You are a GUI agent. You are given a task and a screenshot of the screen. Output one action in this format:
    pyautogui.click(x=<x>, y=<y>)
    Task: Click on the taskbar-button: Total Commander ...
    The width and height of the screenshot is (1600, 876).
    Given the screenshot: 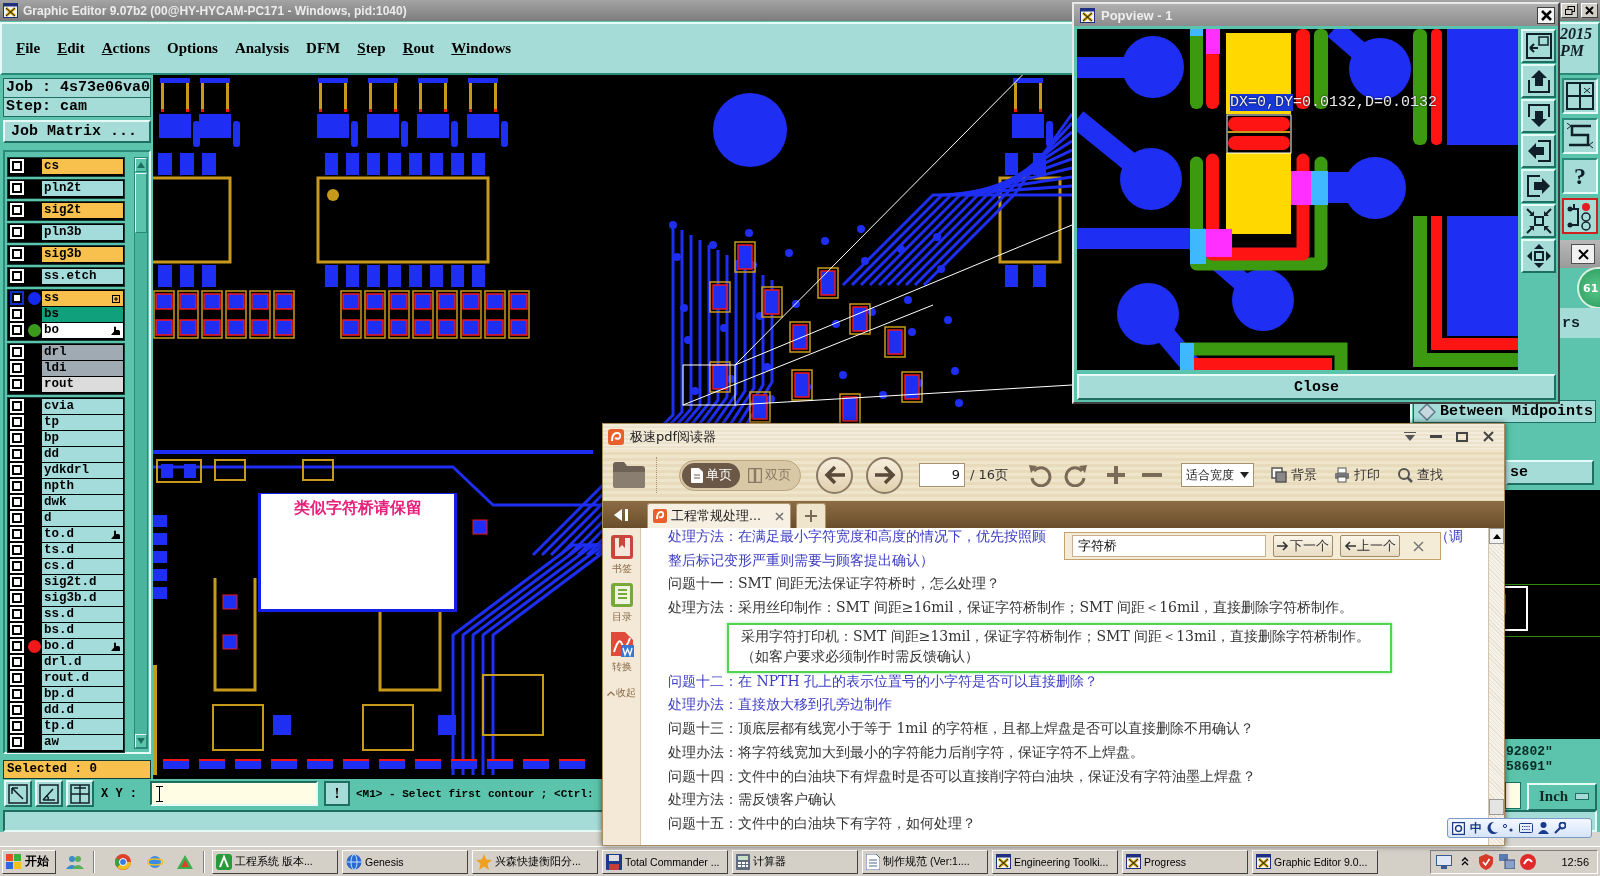 What is the action you would take?
    pyautogui.click(x=665, y=861)
    